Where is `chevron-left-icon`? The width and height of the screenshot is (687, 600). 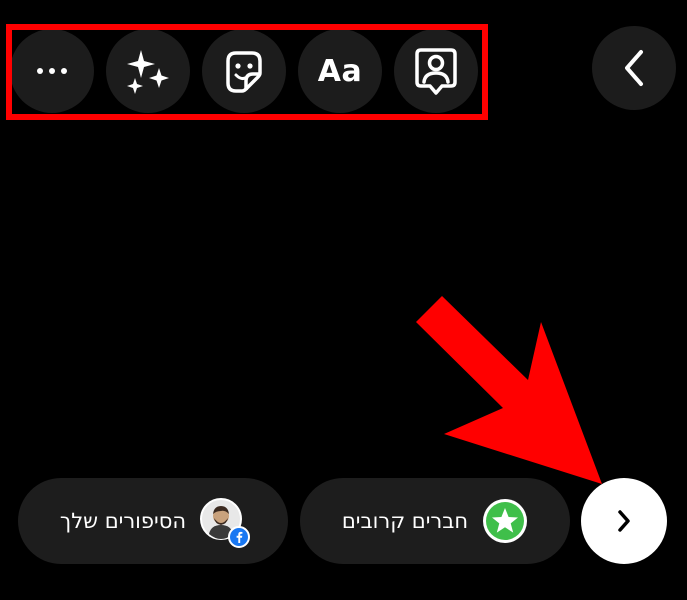 chevron-left-icon is located at coordinates (634, 68).